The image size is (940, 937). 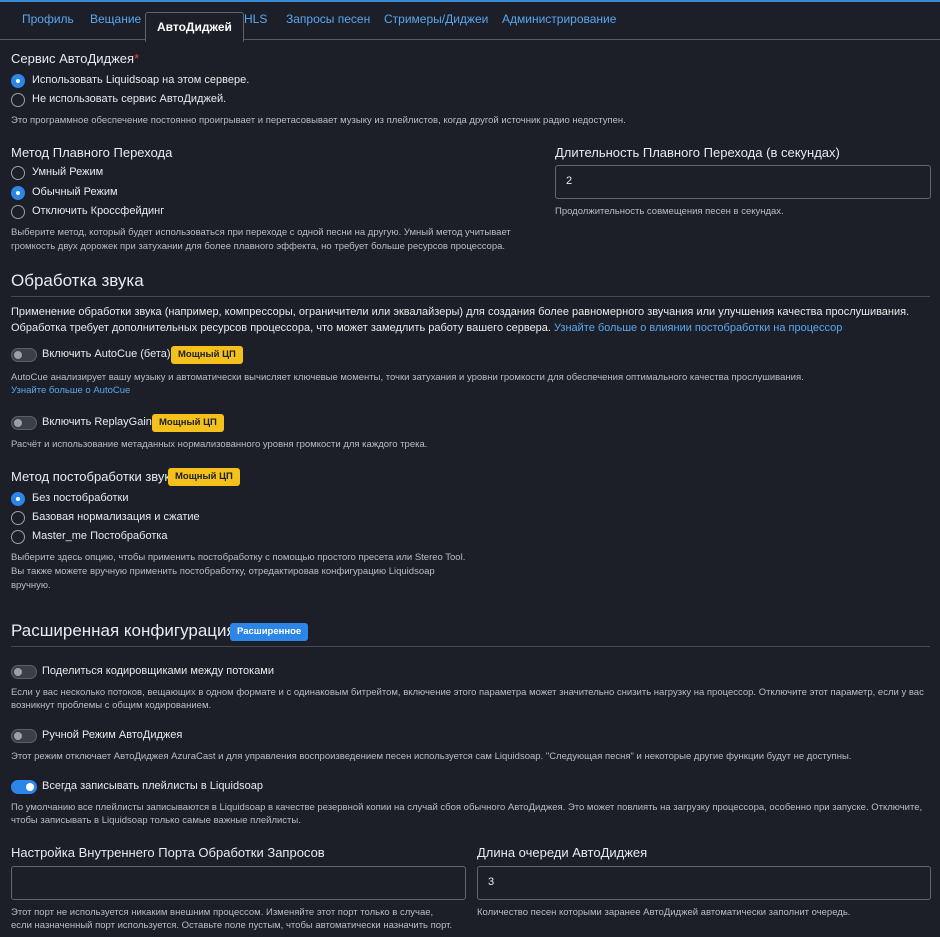 What do you see at coordinates (129, 99) in the screenshot?
I see `autodj-disable-label: Не использовать сервис АвтоДиджей.` at bounding box center [129, 99].